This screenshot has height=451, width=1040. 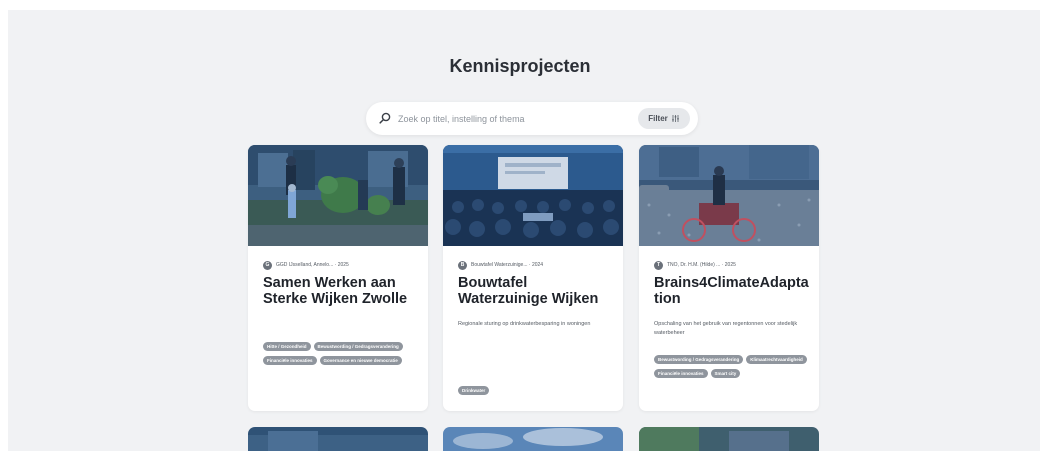 I want to click on card-title: Bouwtafel Waterzuinige Wijken, so click(x=537, y=291).